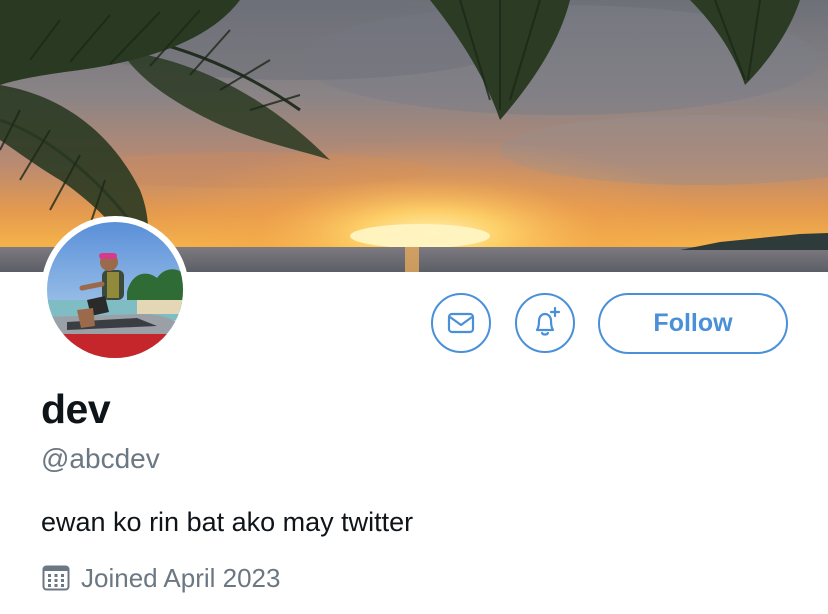 This screenshot has height=614, width=828. I want to click on avatar-image, so click(115, 290).